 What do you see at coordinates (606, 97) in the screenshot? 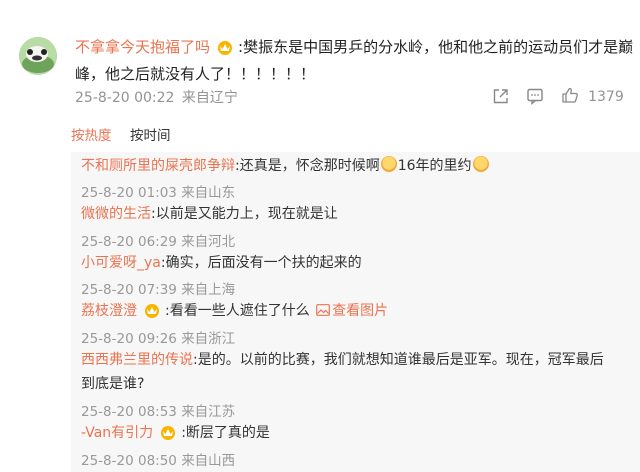
I see `like-count: 1379` at bounding box center [606, 97].